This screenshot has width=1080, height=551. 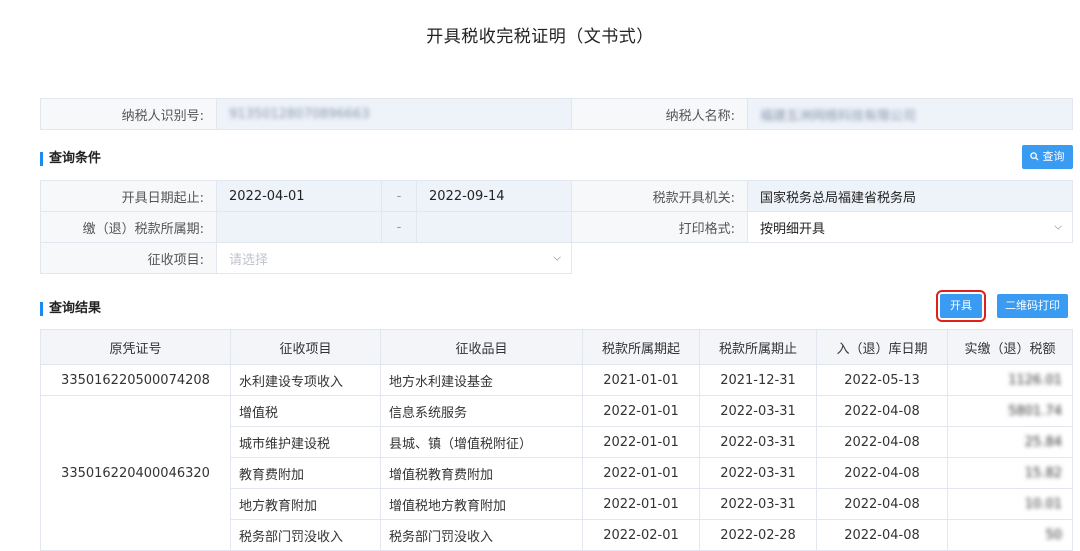 What do you see at coordinates (249, 260) in the screenshot?
I see `tax-item-placeholder: 请选择` at bounding box center [249, 260].